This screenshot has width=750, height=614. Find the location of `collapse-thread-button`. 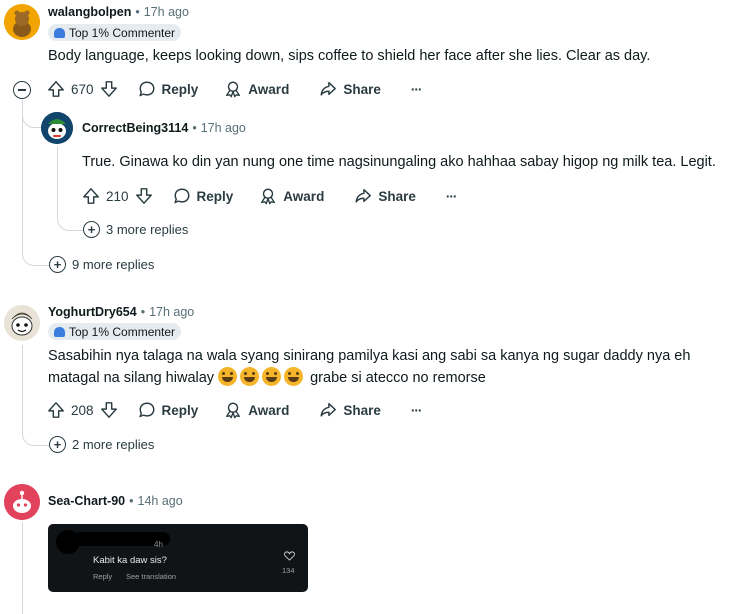

collapse-thread-button is located at coordinates (22, 90).